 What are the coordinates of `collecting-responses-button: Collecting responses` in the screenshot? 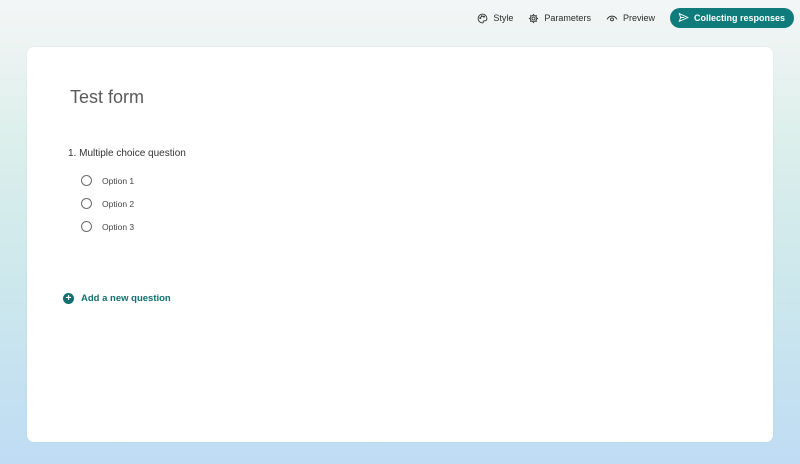 It's located at (731, 18).